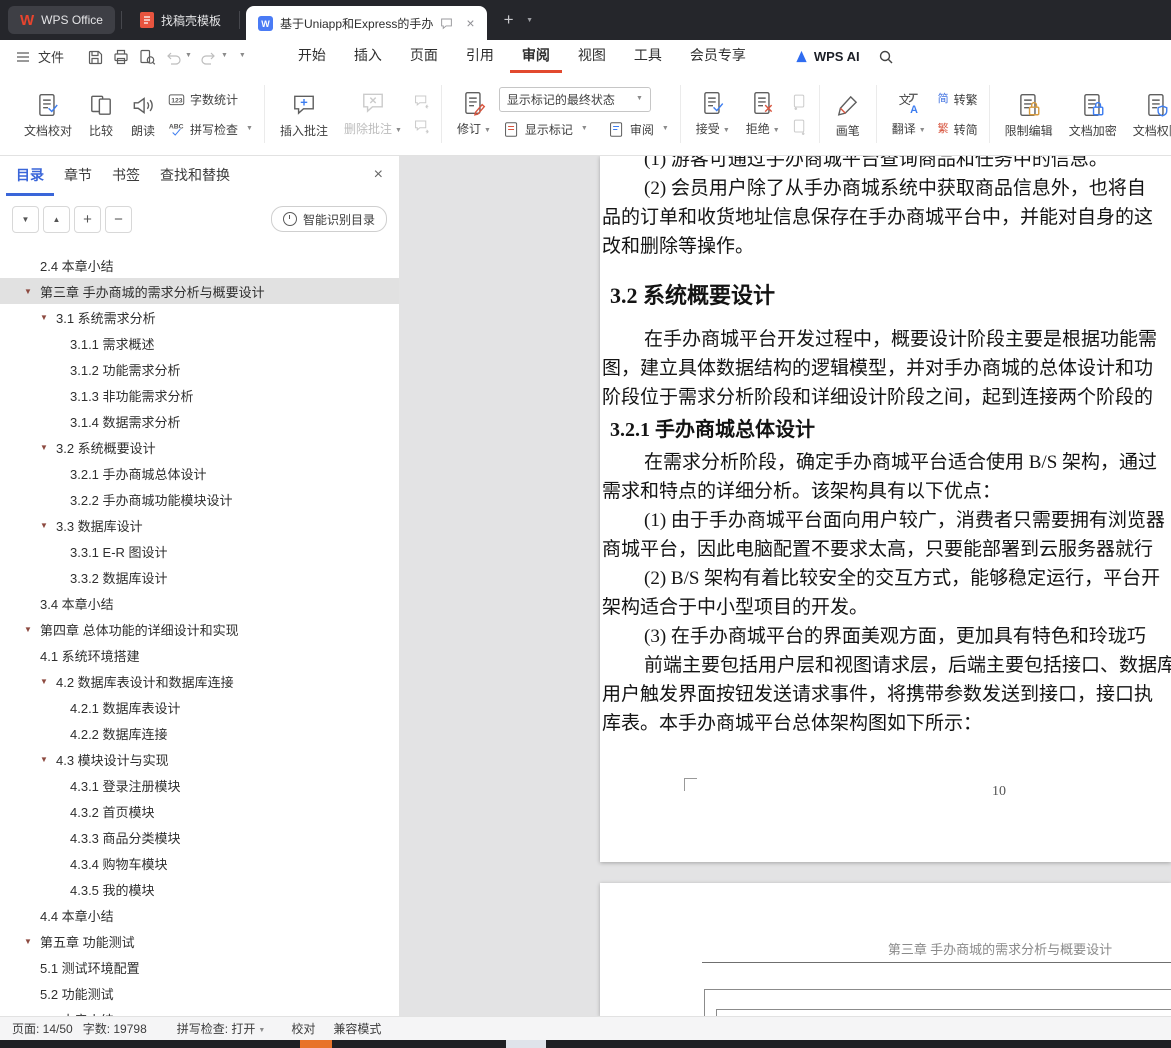 The width and height of the screenshot is (1171, 1048). Describe the element at coordinates (78, 176) in the screenshot. I see `nav-tab-chapter: 章节` at that location.